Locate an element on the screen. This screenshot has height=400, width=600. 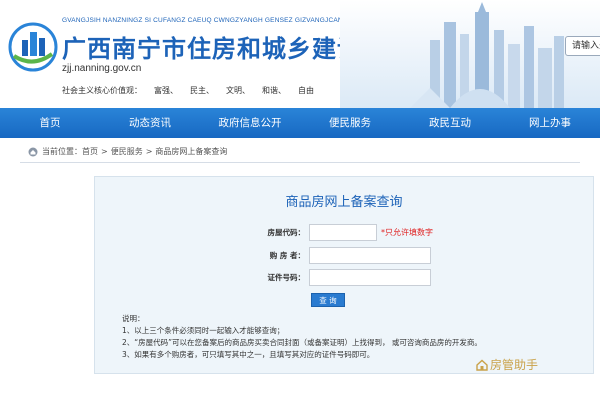
instruction-item: 1、以上三个条件必须同时一起输入才能够查询； is located at coordinates (203, 330).